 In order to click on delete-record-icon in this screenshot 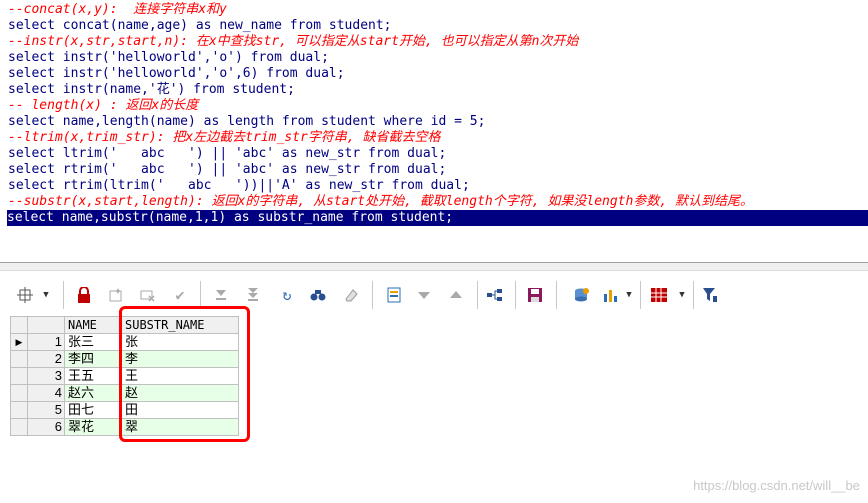, I will do `click(148, 295)`.